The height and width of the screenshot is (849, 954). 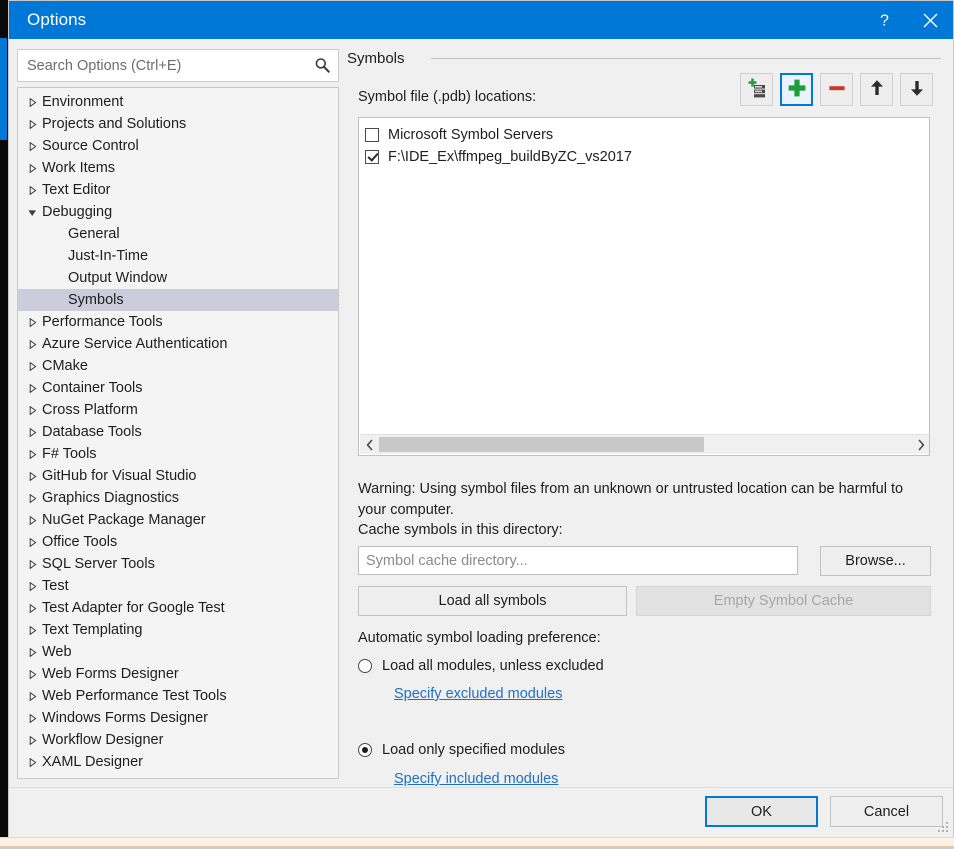 What do you see at coordinates (178, 168) in the screenshot?
I see `tree-item-work-items: Work Items` at bounding box center [178, 168].